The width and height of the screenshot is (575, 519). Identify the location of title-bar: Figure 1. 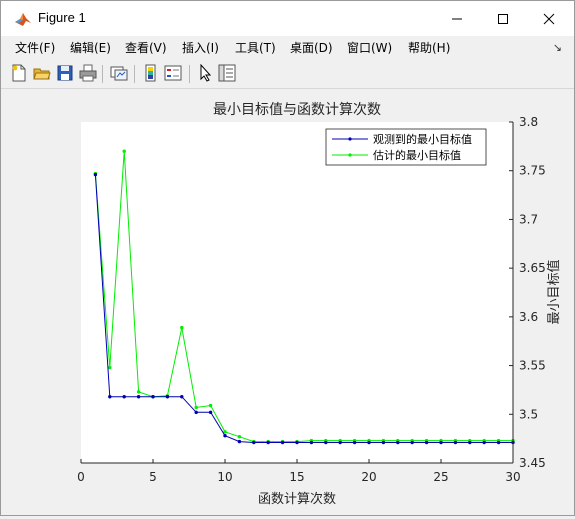
(287, 18).